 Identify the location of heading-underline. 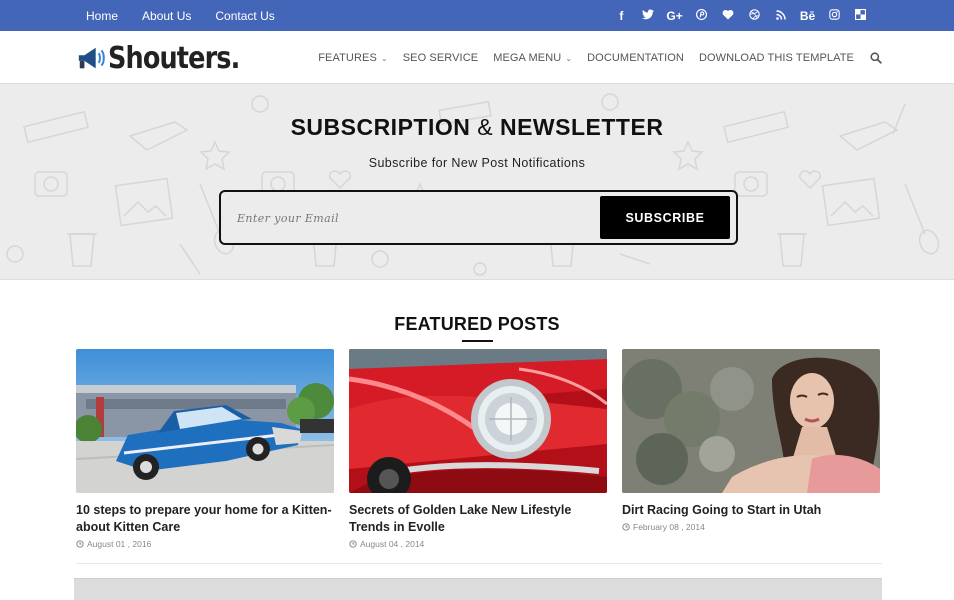
(477, 341).